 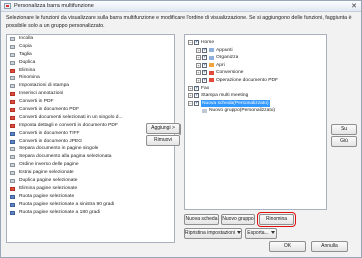 I want to click on command-label: Impostazioni di stampa, so click(x=44, y=86).